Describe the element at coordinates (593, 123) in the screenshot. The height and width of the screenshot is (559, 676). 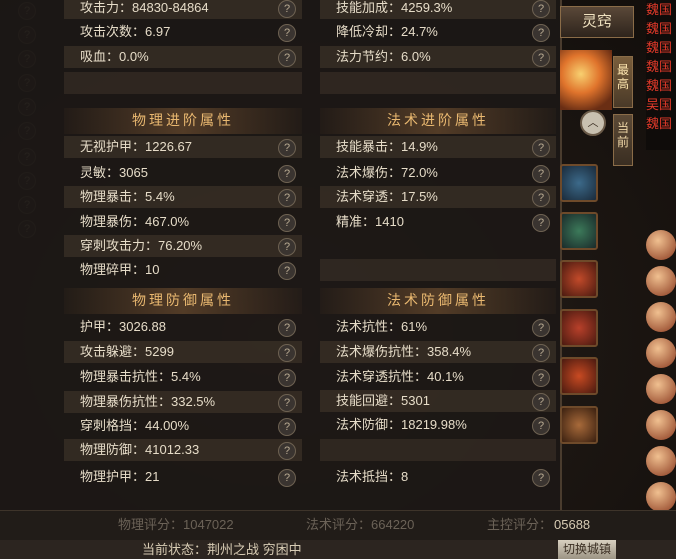
I see `chevron-up-icon: ︿` at that location.